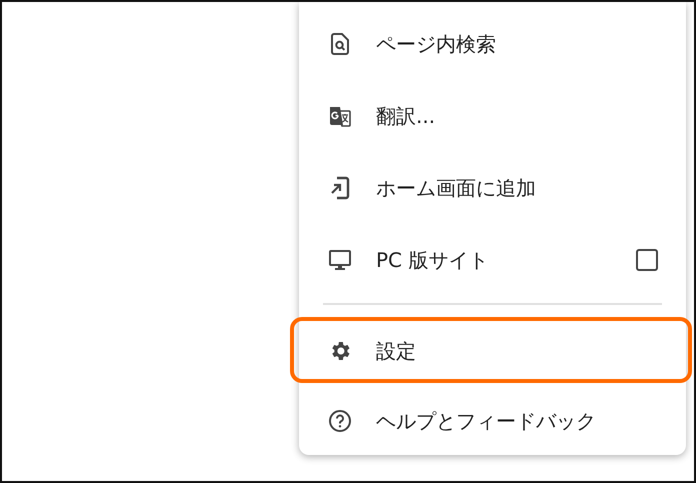 Image resolution: width=696 pixels, height=483 pixels. What do you see at coordinates (647, 260) in the screenshot?
I see `checkbox` at bounding box center [647, 260].